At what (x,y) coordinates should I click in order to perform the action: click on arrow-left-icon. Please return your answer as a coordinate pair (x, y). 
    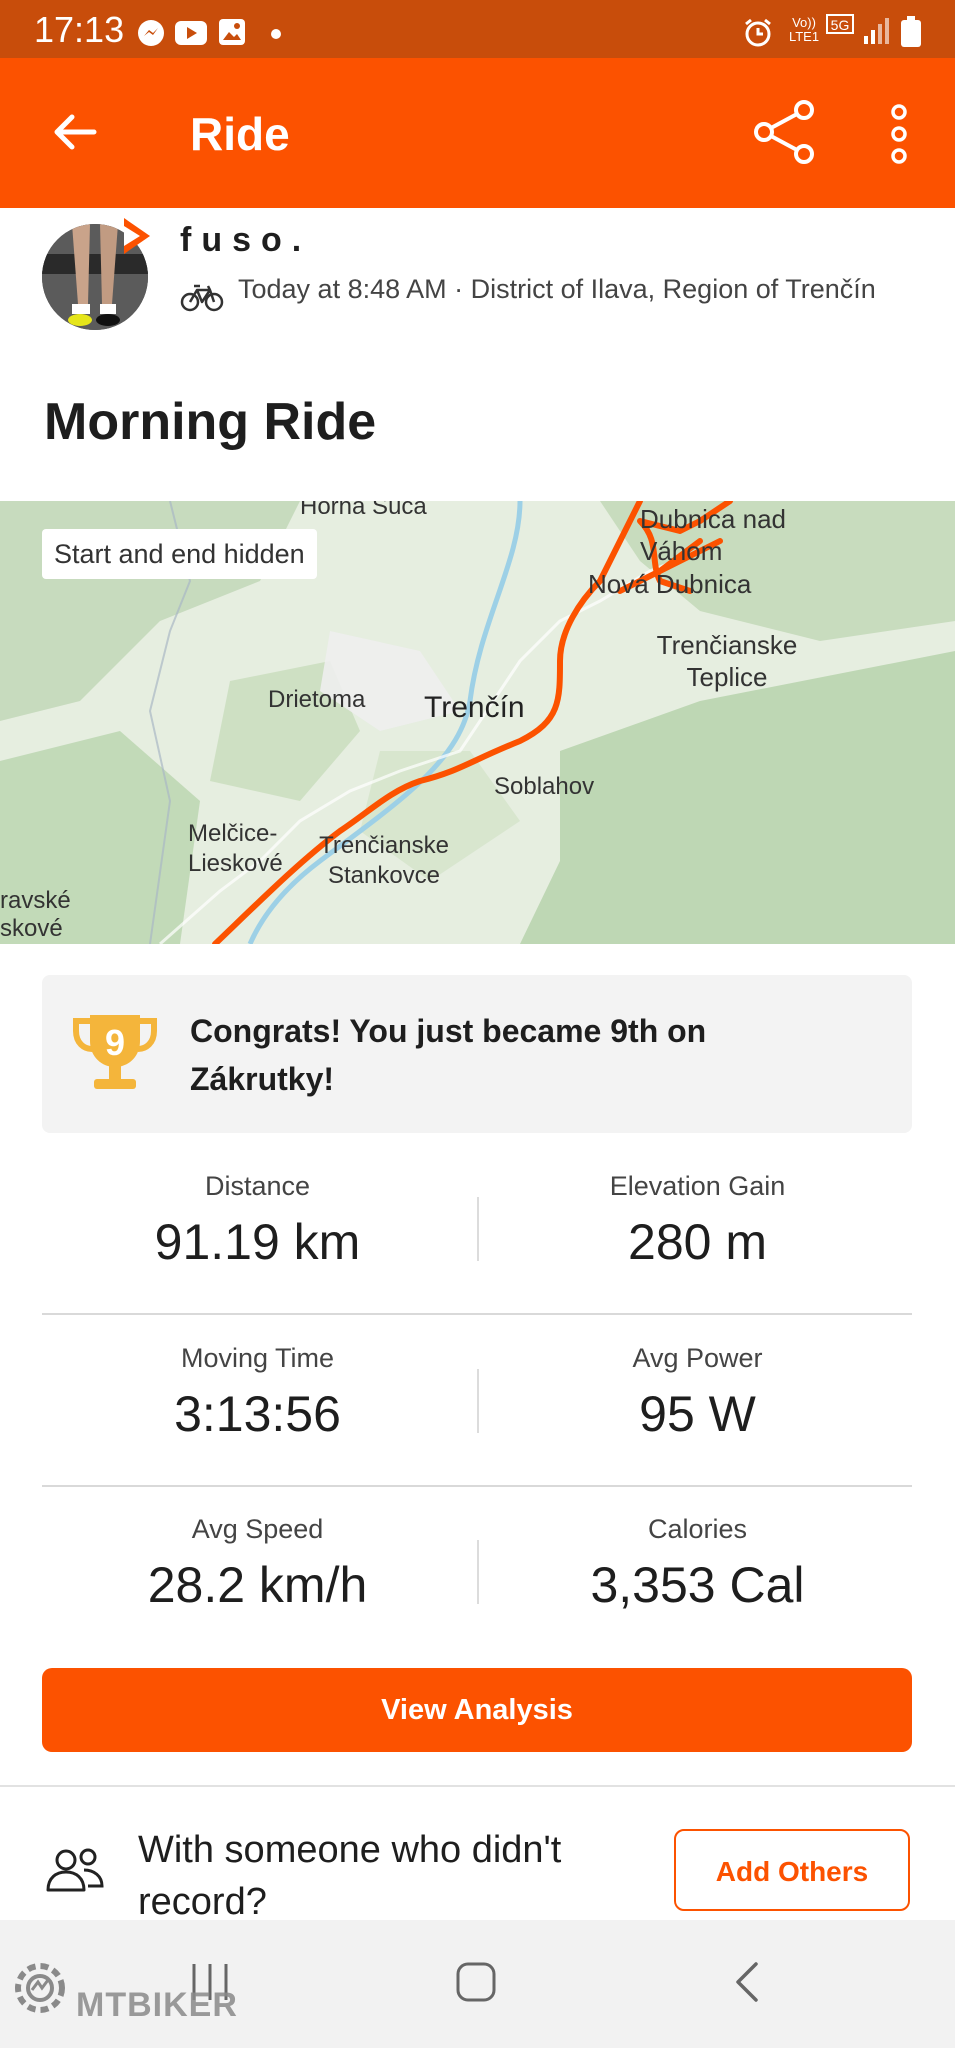
    Looking at the image, I should click on (74, 132).